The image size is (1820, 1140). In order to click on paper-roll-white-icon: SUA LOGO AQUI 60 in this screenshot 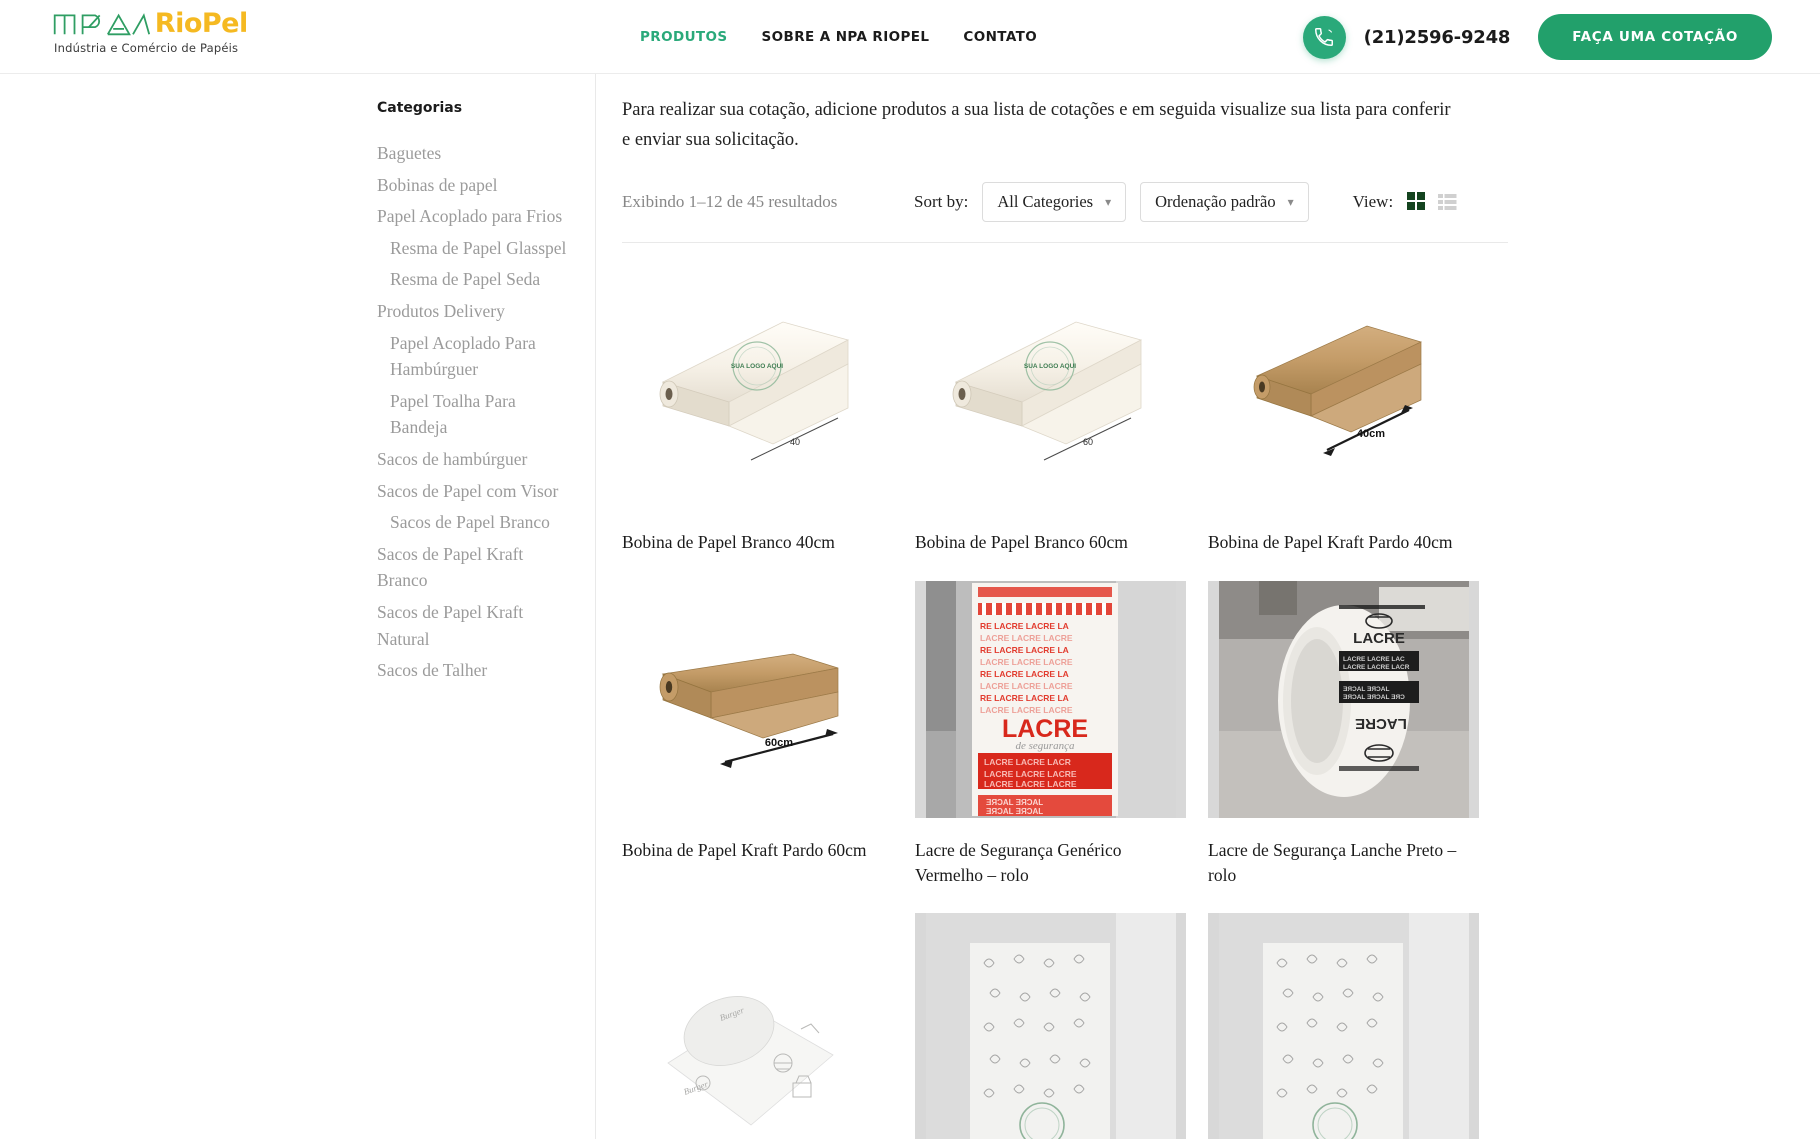, I will do `click(1047, 391)`.